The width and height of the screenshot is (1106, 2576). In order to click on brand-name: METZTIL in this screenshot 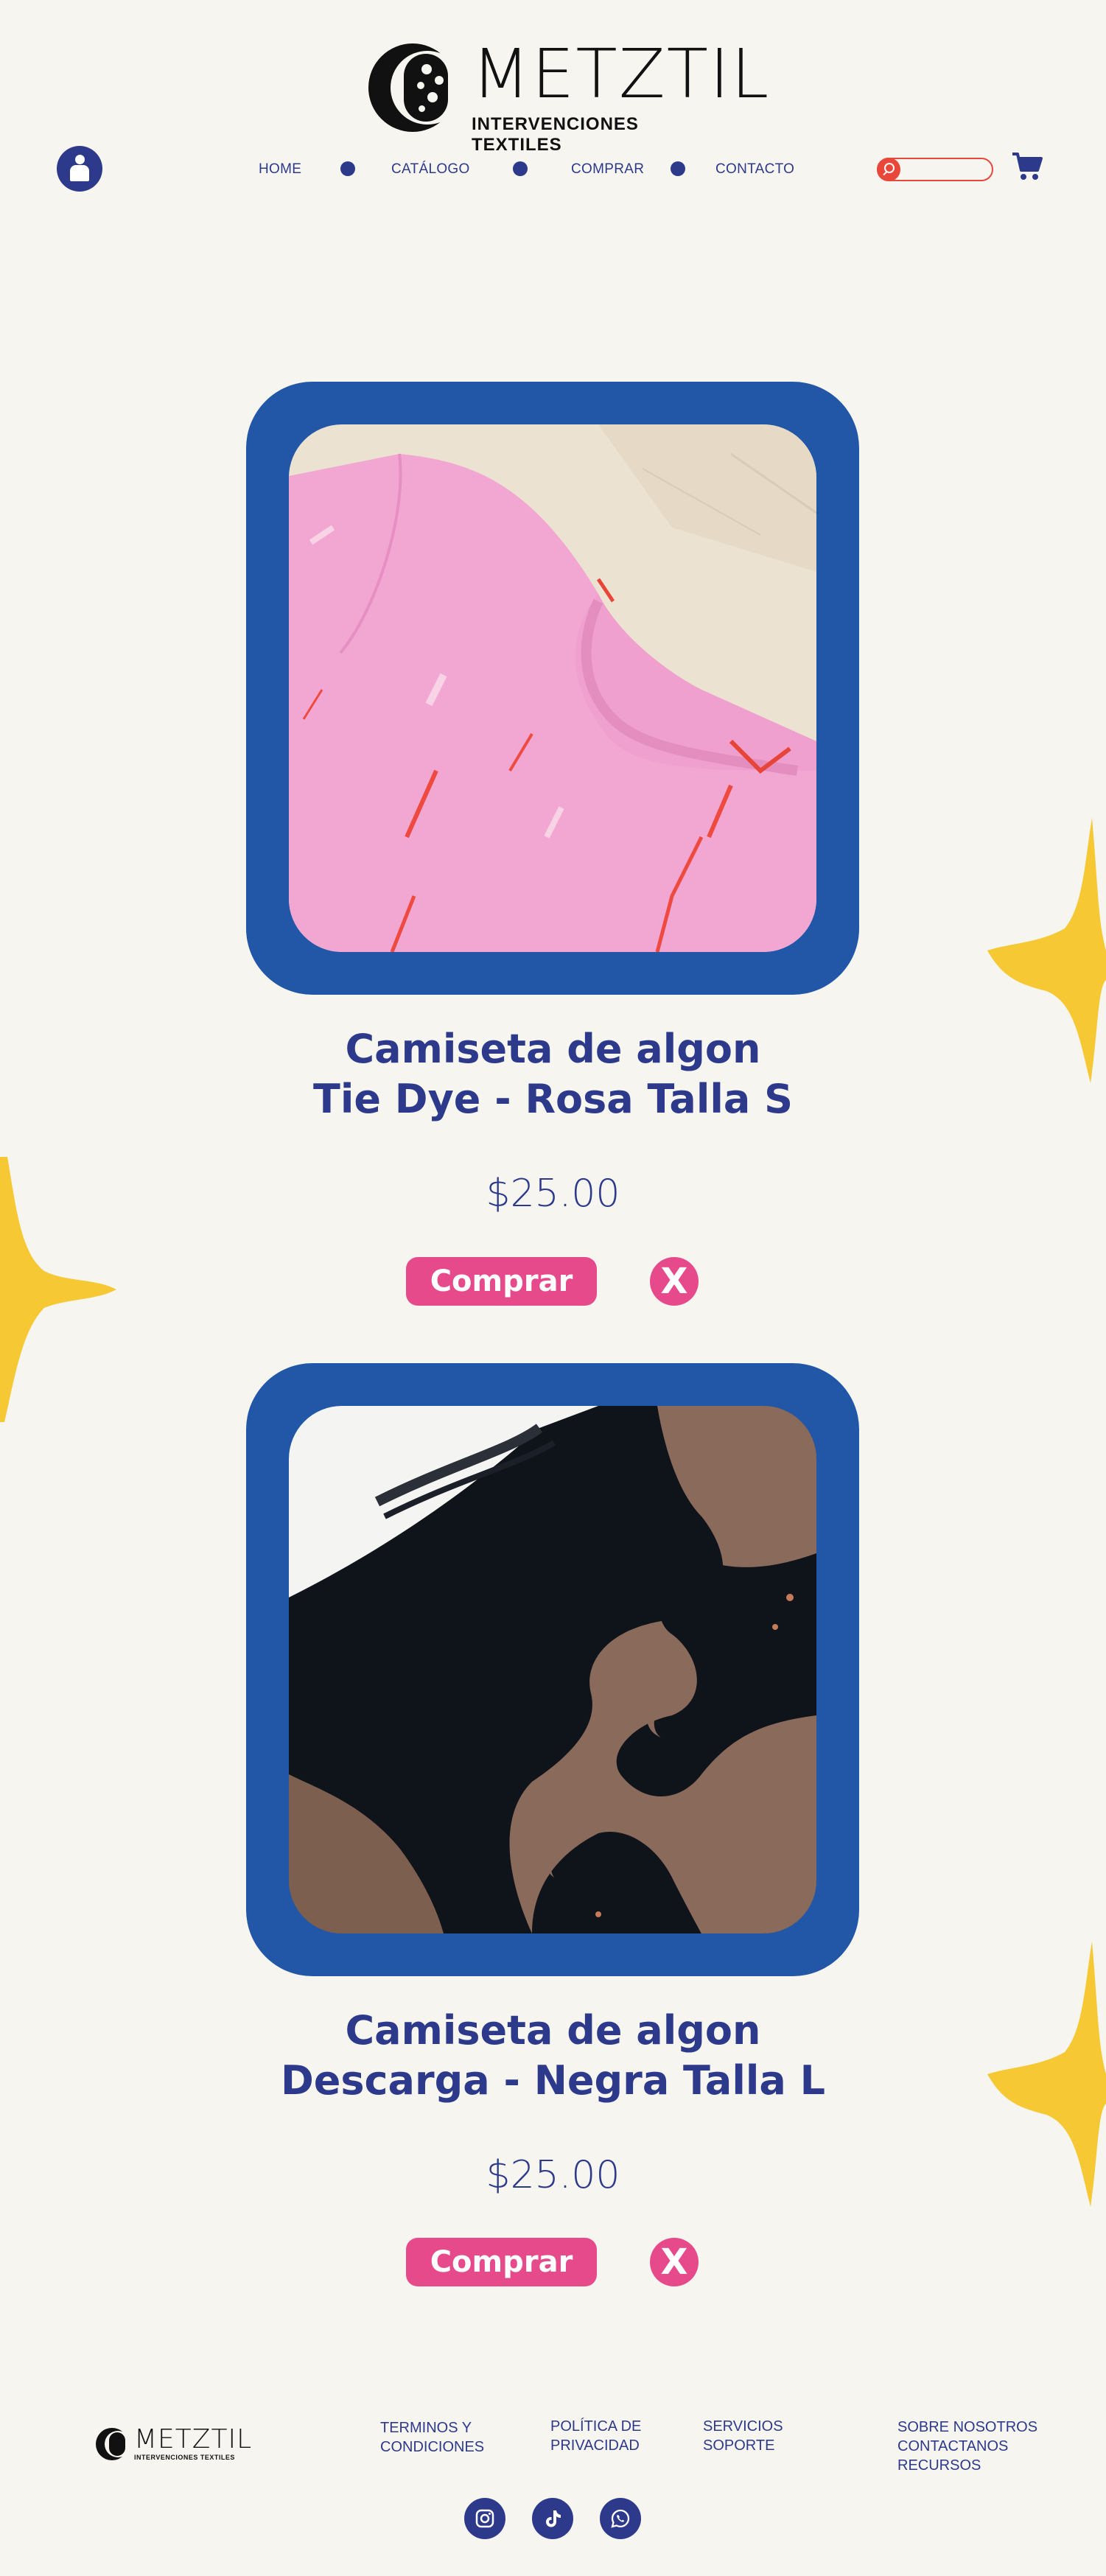, I will do `click(621, 74)`.